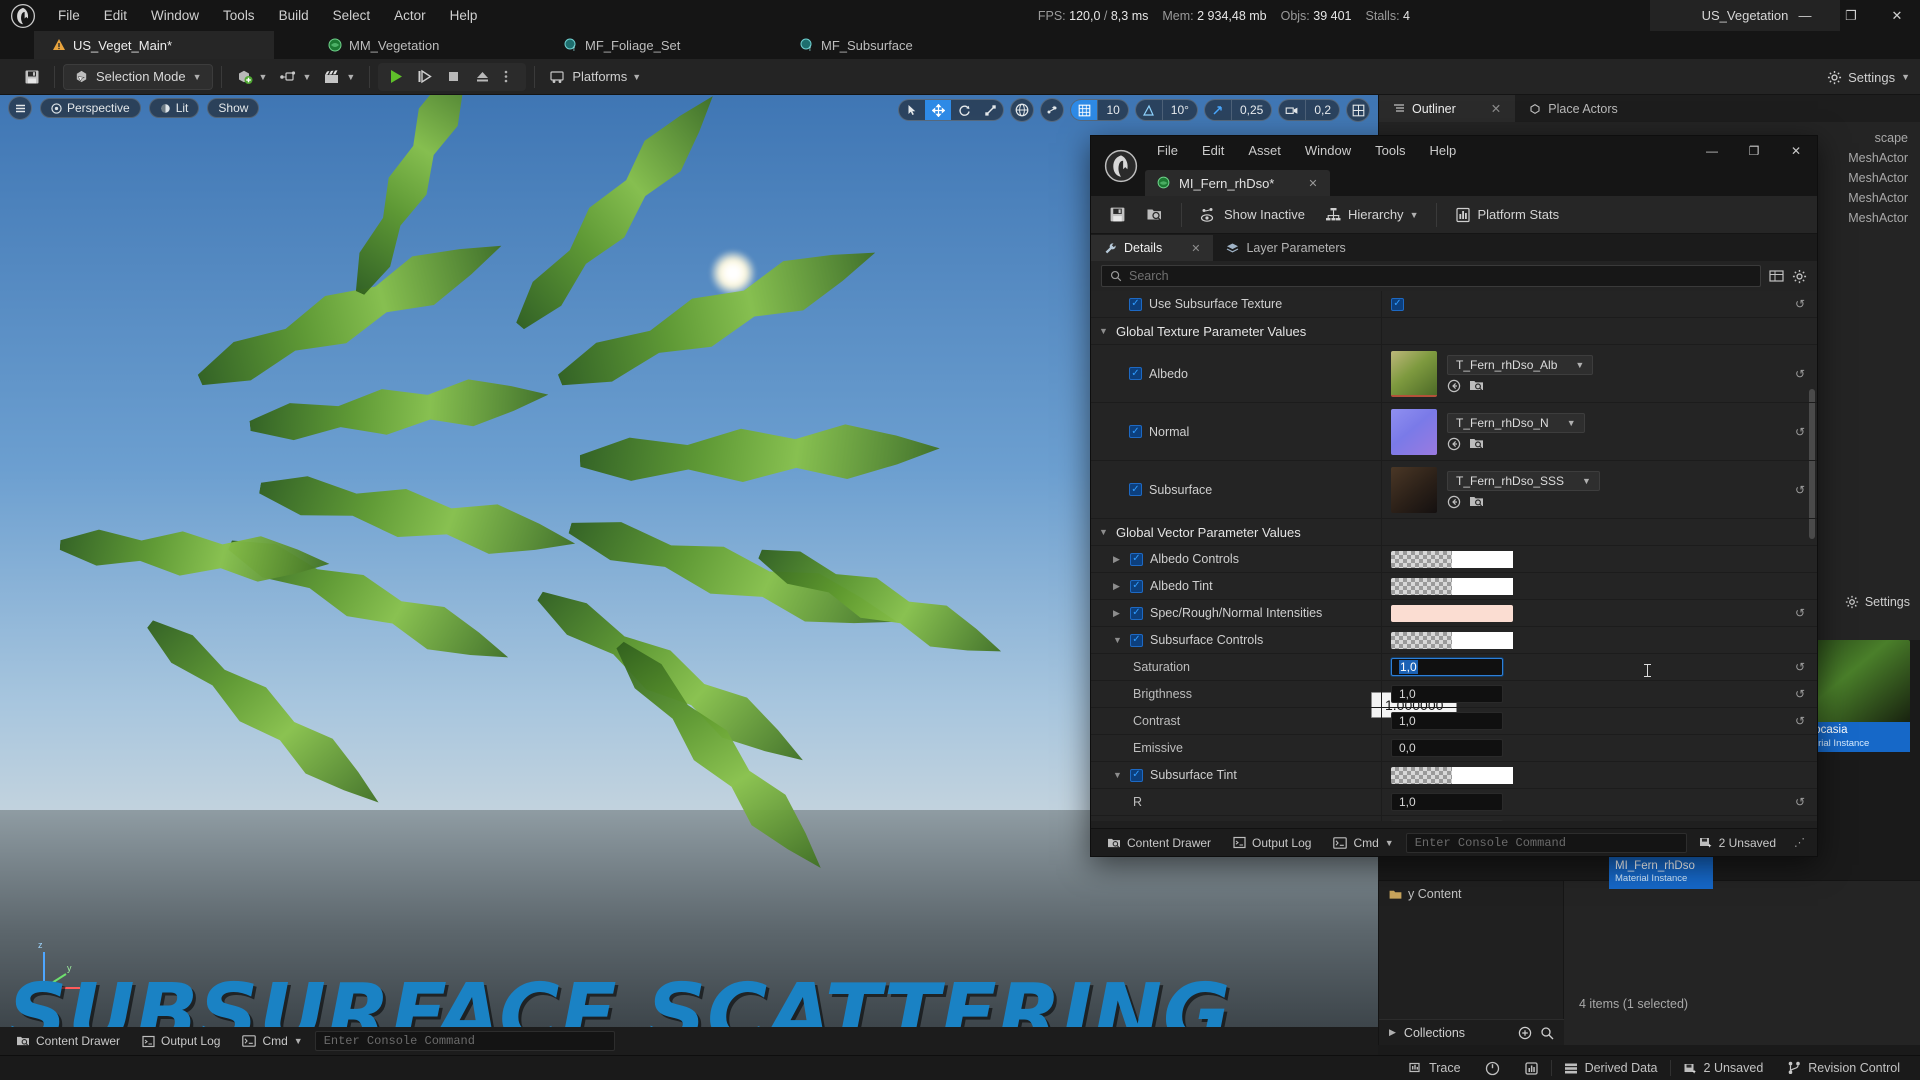 The image size is (1920, 1080). I want to click on tab-place-actors: Place Actors, so click(1573, 108).